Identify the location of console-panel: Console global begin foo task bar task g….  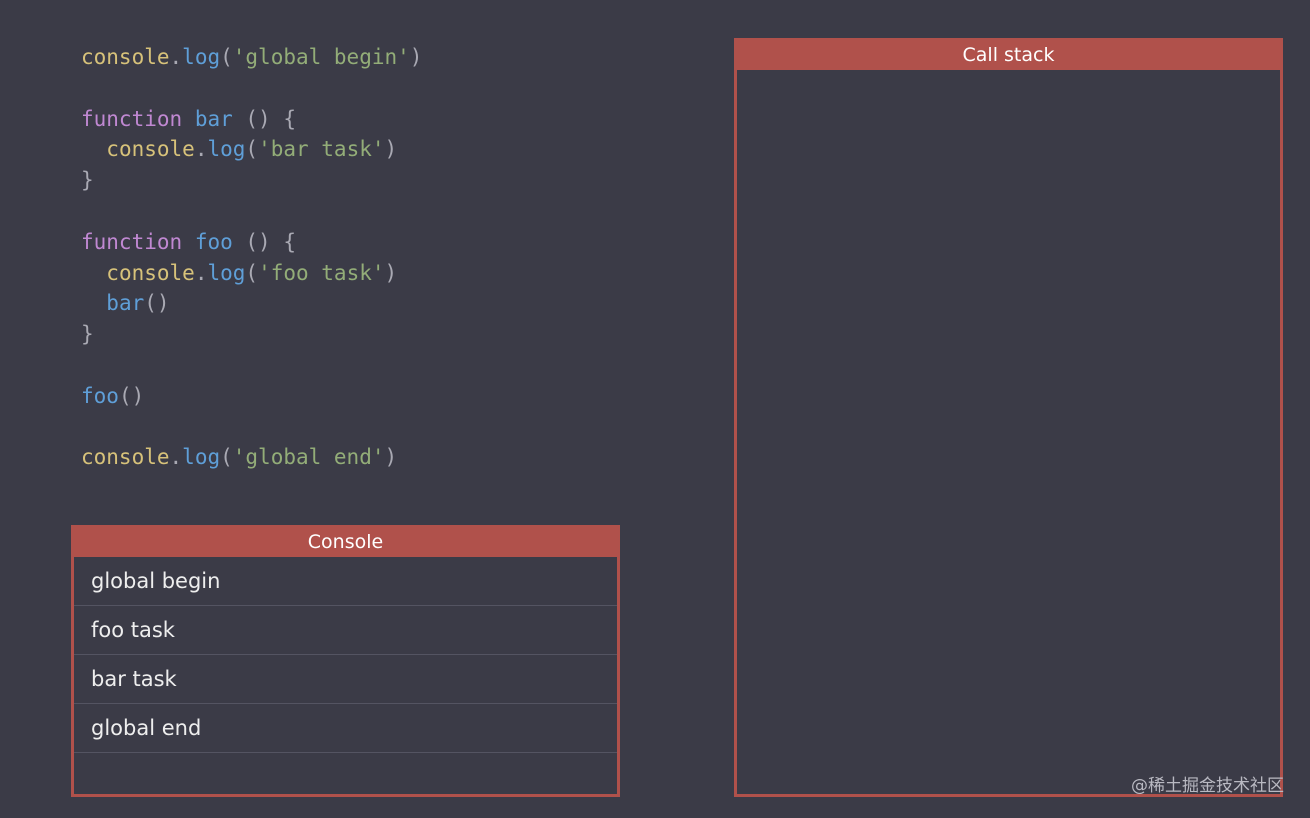
(345, 661).